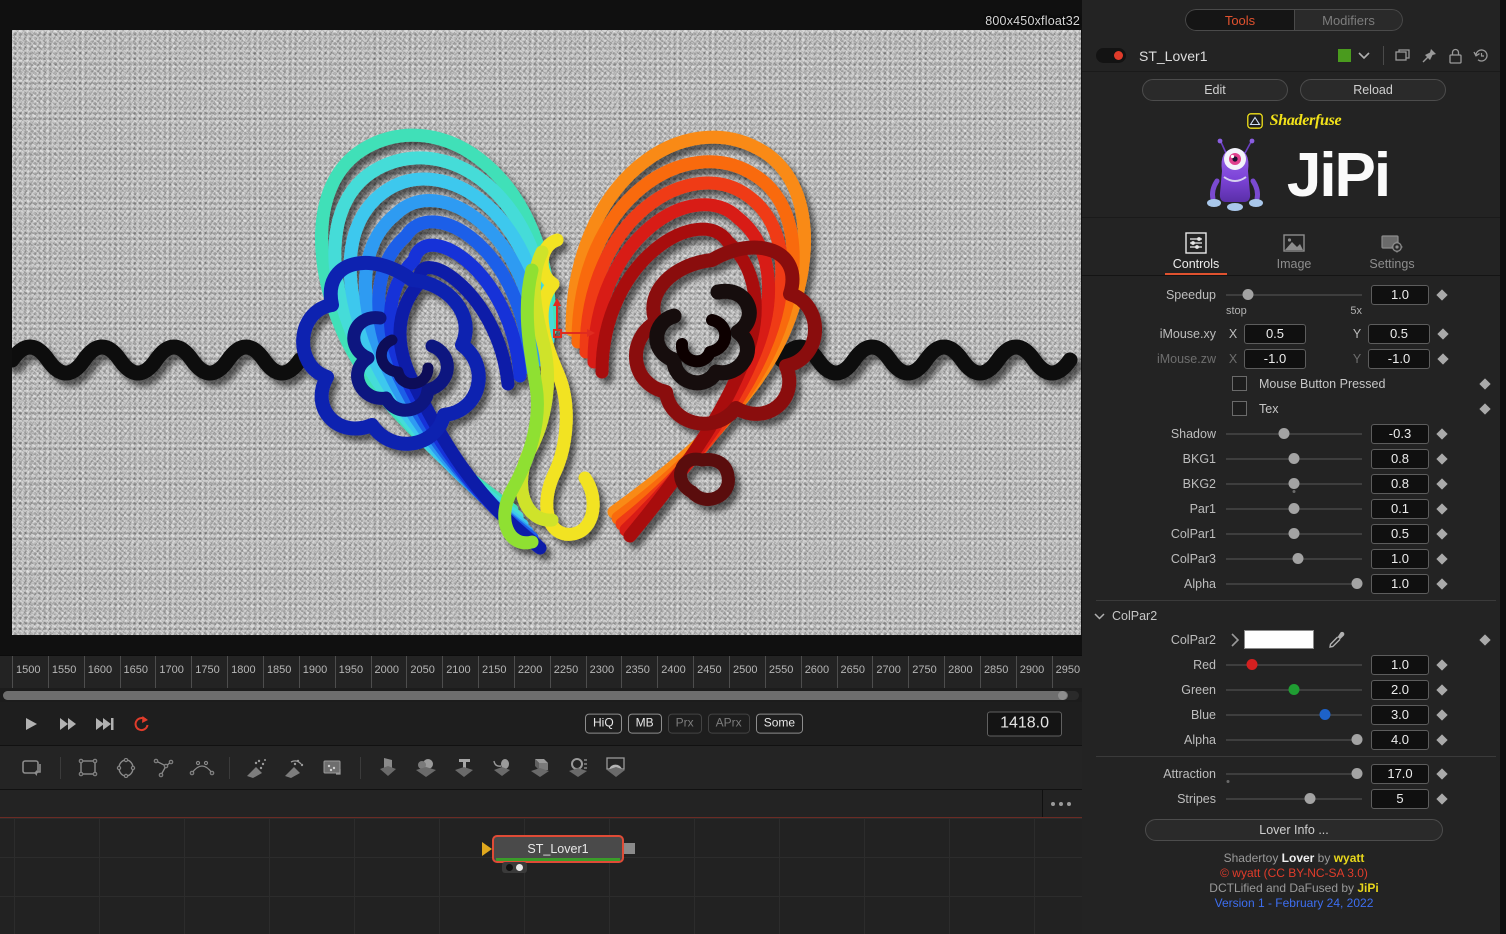 Image resolution: width=1506 pixels, height=934 pixels. Describe the element at coordinates (1442, 458) in the screenshot. I see `keyframe-button-bkg1` at that location.